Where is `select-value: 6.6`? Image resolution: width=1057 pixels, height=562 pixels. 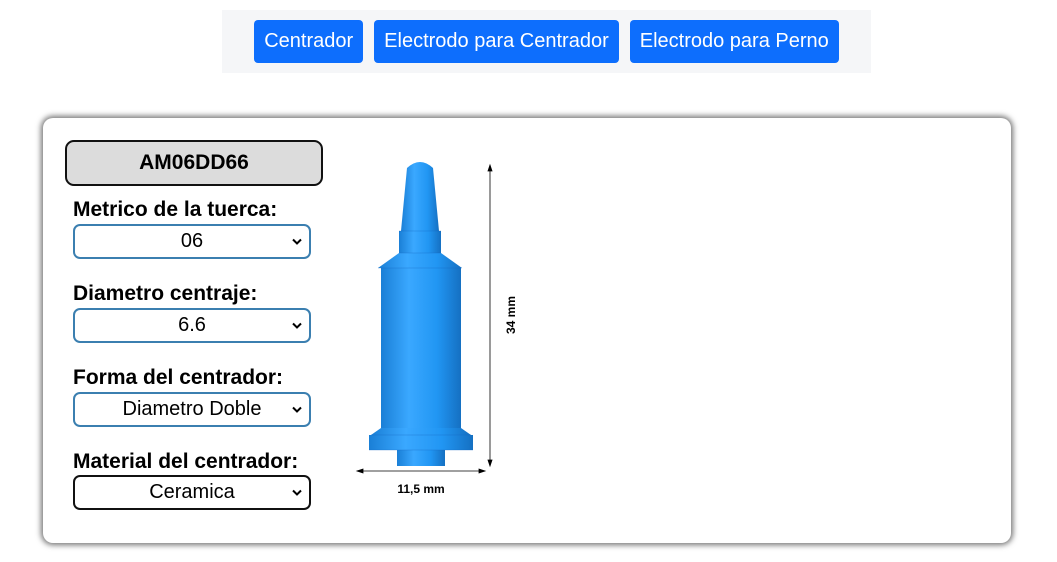 select-value: 6.6 is located at coordinates (192, 325).